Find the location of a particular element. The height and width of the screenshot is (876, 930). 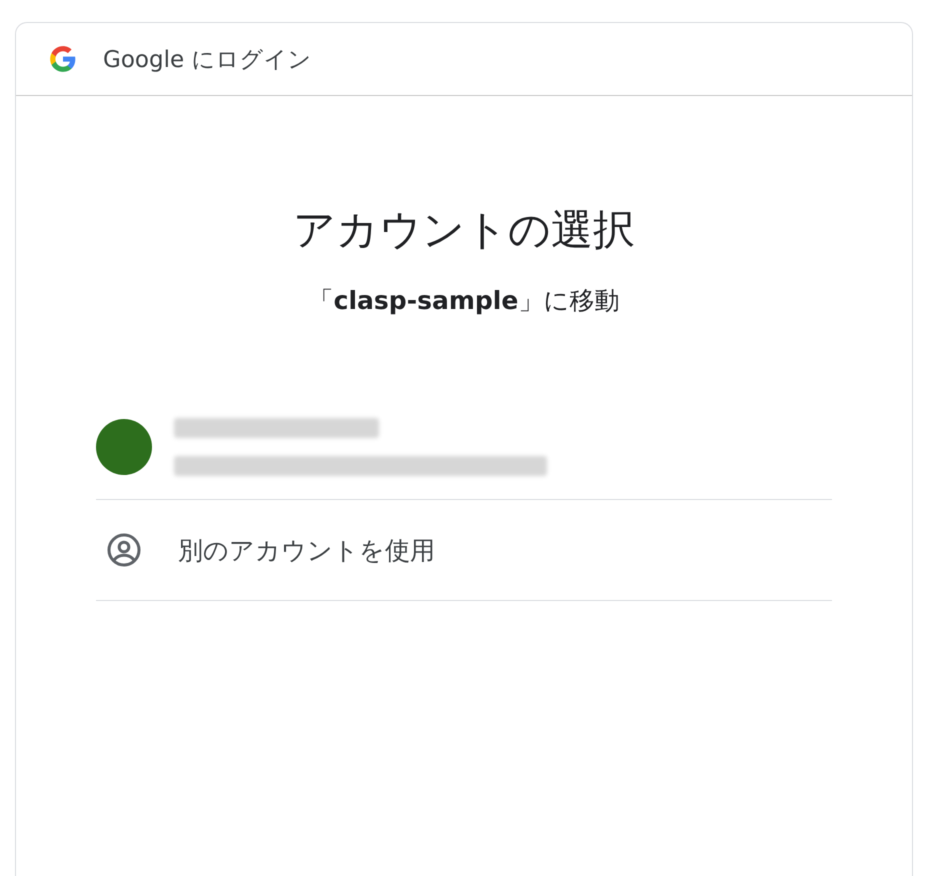

page-heading: アカウントの選択 is located at coordinates (464, 230).